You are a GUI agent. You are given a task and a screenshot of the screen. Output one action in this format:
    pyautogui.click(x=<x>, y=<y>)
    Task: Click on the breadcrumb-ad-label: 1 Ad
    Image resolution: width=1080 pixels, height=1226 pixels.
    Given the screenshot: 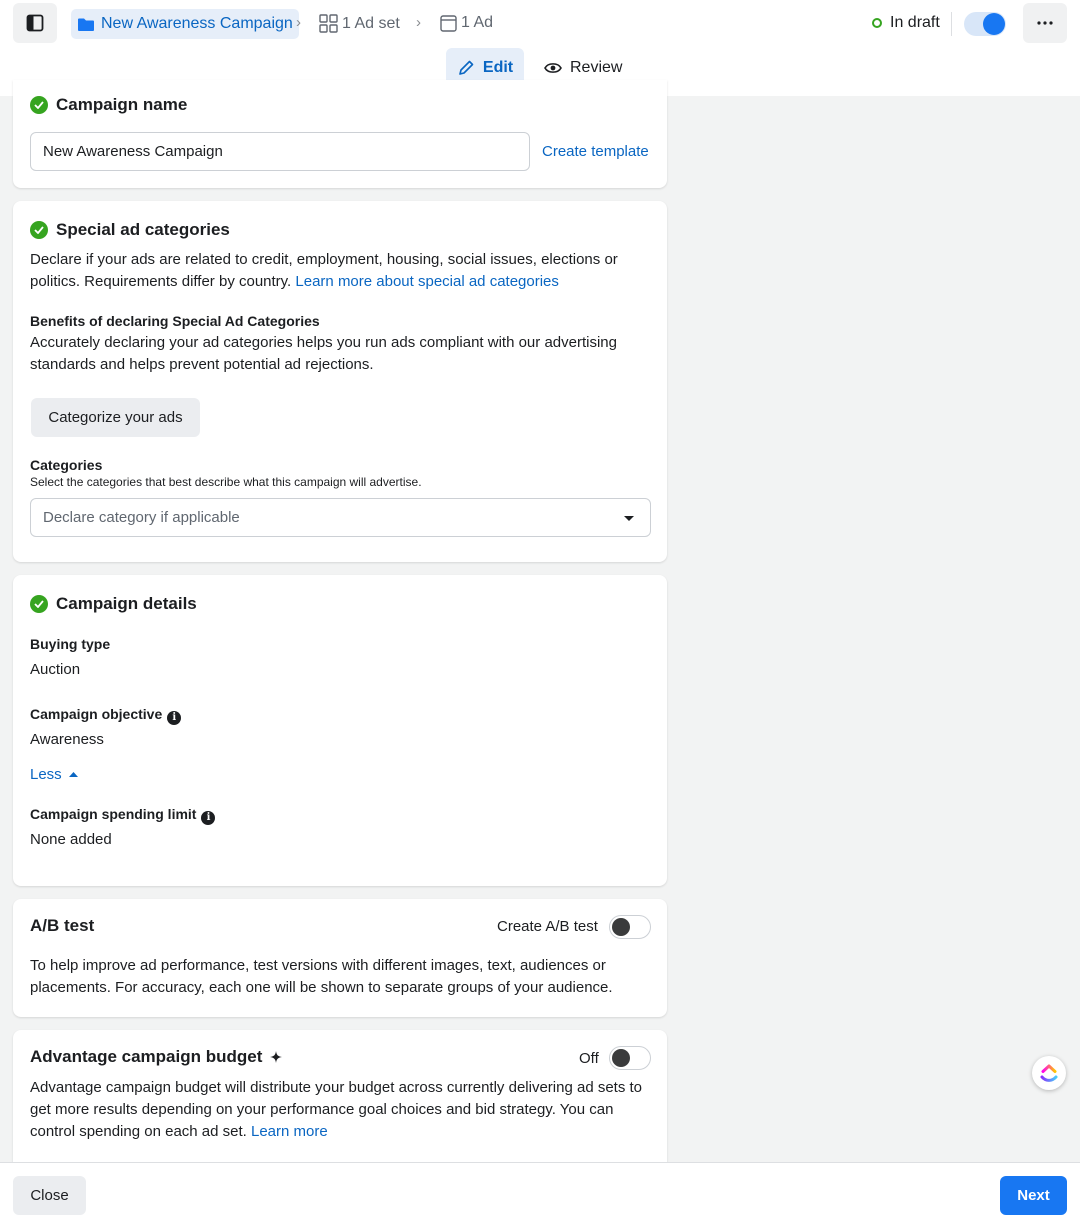 What is the action you would take?
    pyautogui.click(x=477, y=22)
    